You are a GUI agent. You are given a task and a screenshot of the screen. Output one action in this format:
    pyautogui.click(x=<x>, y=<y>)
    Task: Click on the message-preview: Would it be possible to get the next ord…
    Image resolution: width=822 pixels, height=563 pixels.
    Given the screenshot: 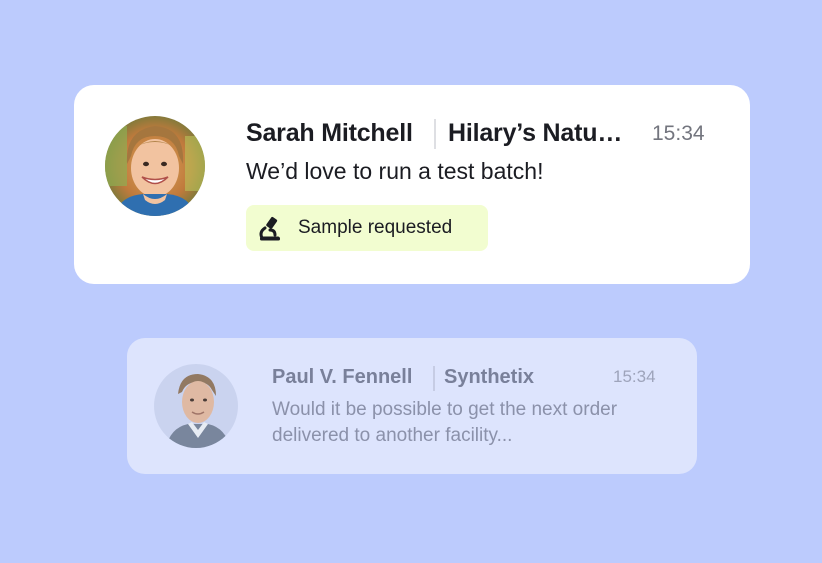 What is the action you would take?
    pyautogui.click(x=445, y=422)
    